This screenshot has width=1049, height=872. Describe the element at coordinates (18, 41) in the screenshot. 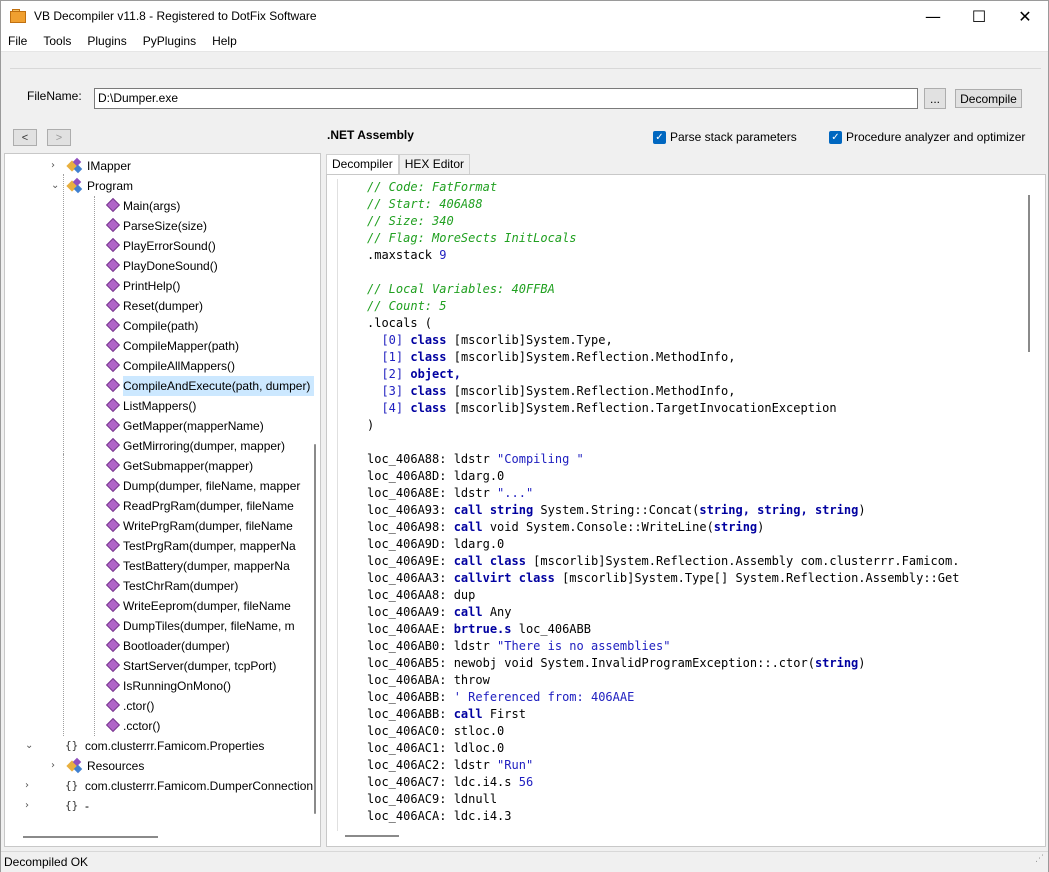

I see `menu-file: File` at that location.